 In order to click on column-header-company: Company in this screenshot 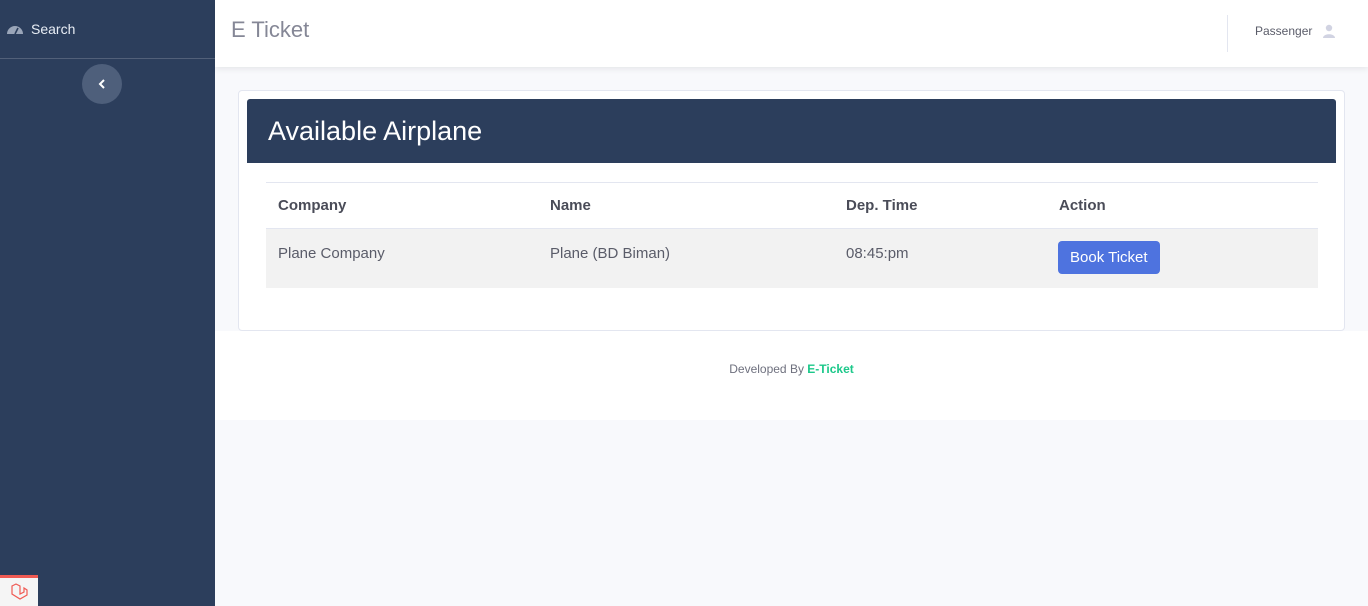, I will do `click(312, 205)`.